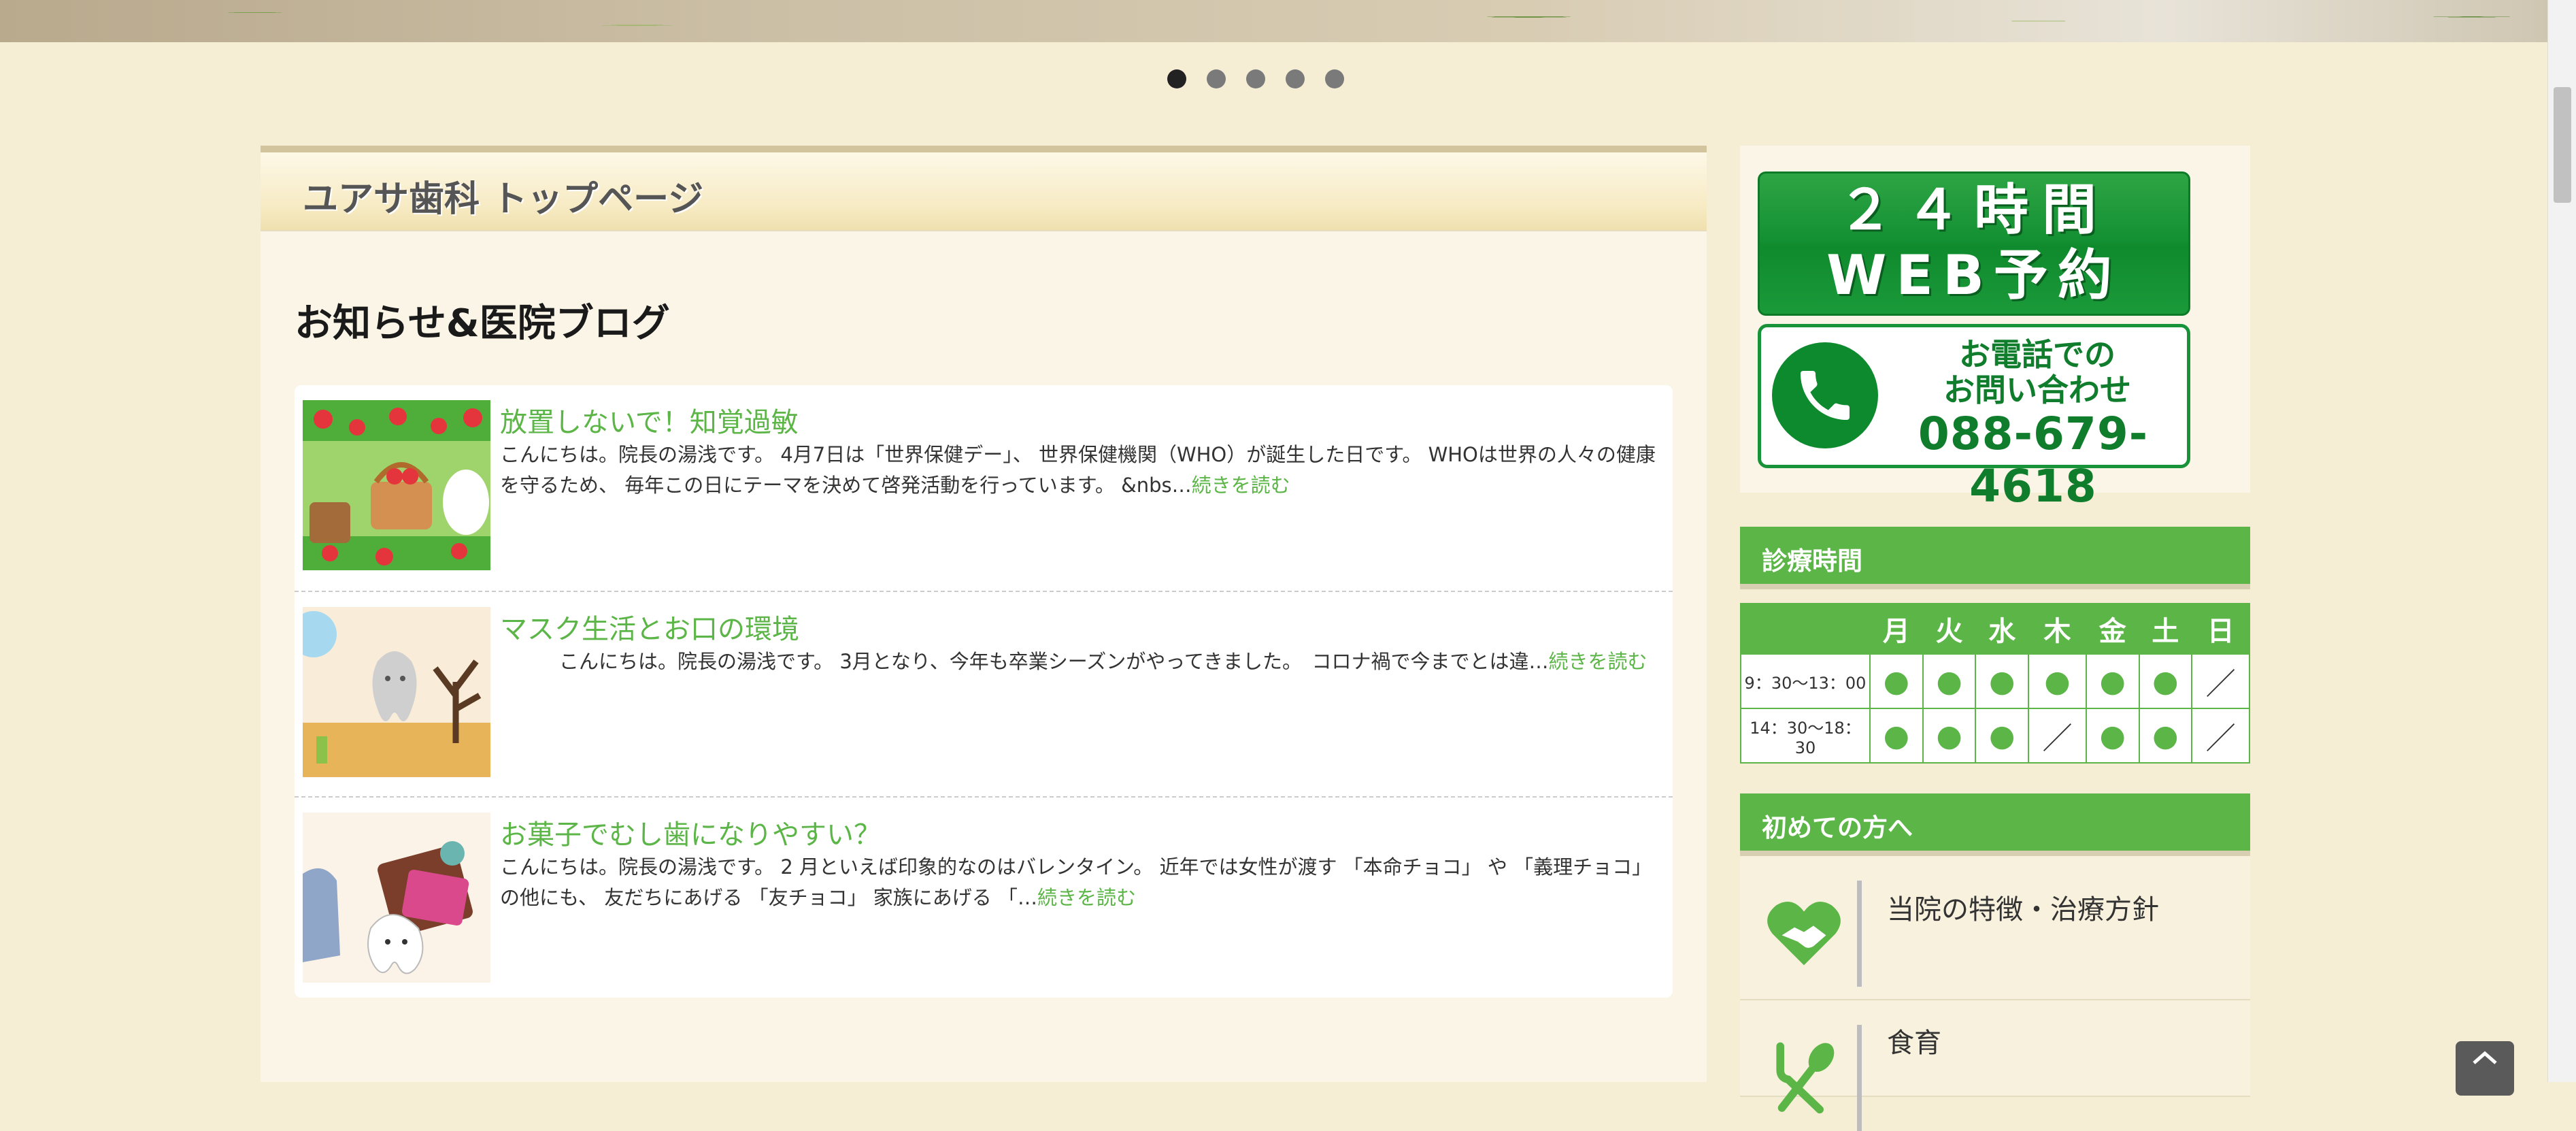 Image resolution: width=2576 pixels, height=1131 pixels. I want to click on info-item-features: 当院の特徴・治療方針, so click(1995, 928).